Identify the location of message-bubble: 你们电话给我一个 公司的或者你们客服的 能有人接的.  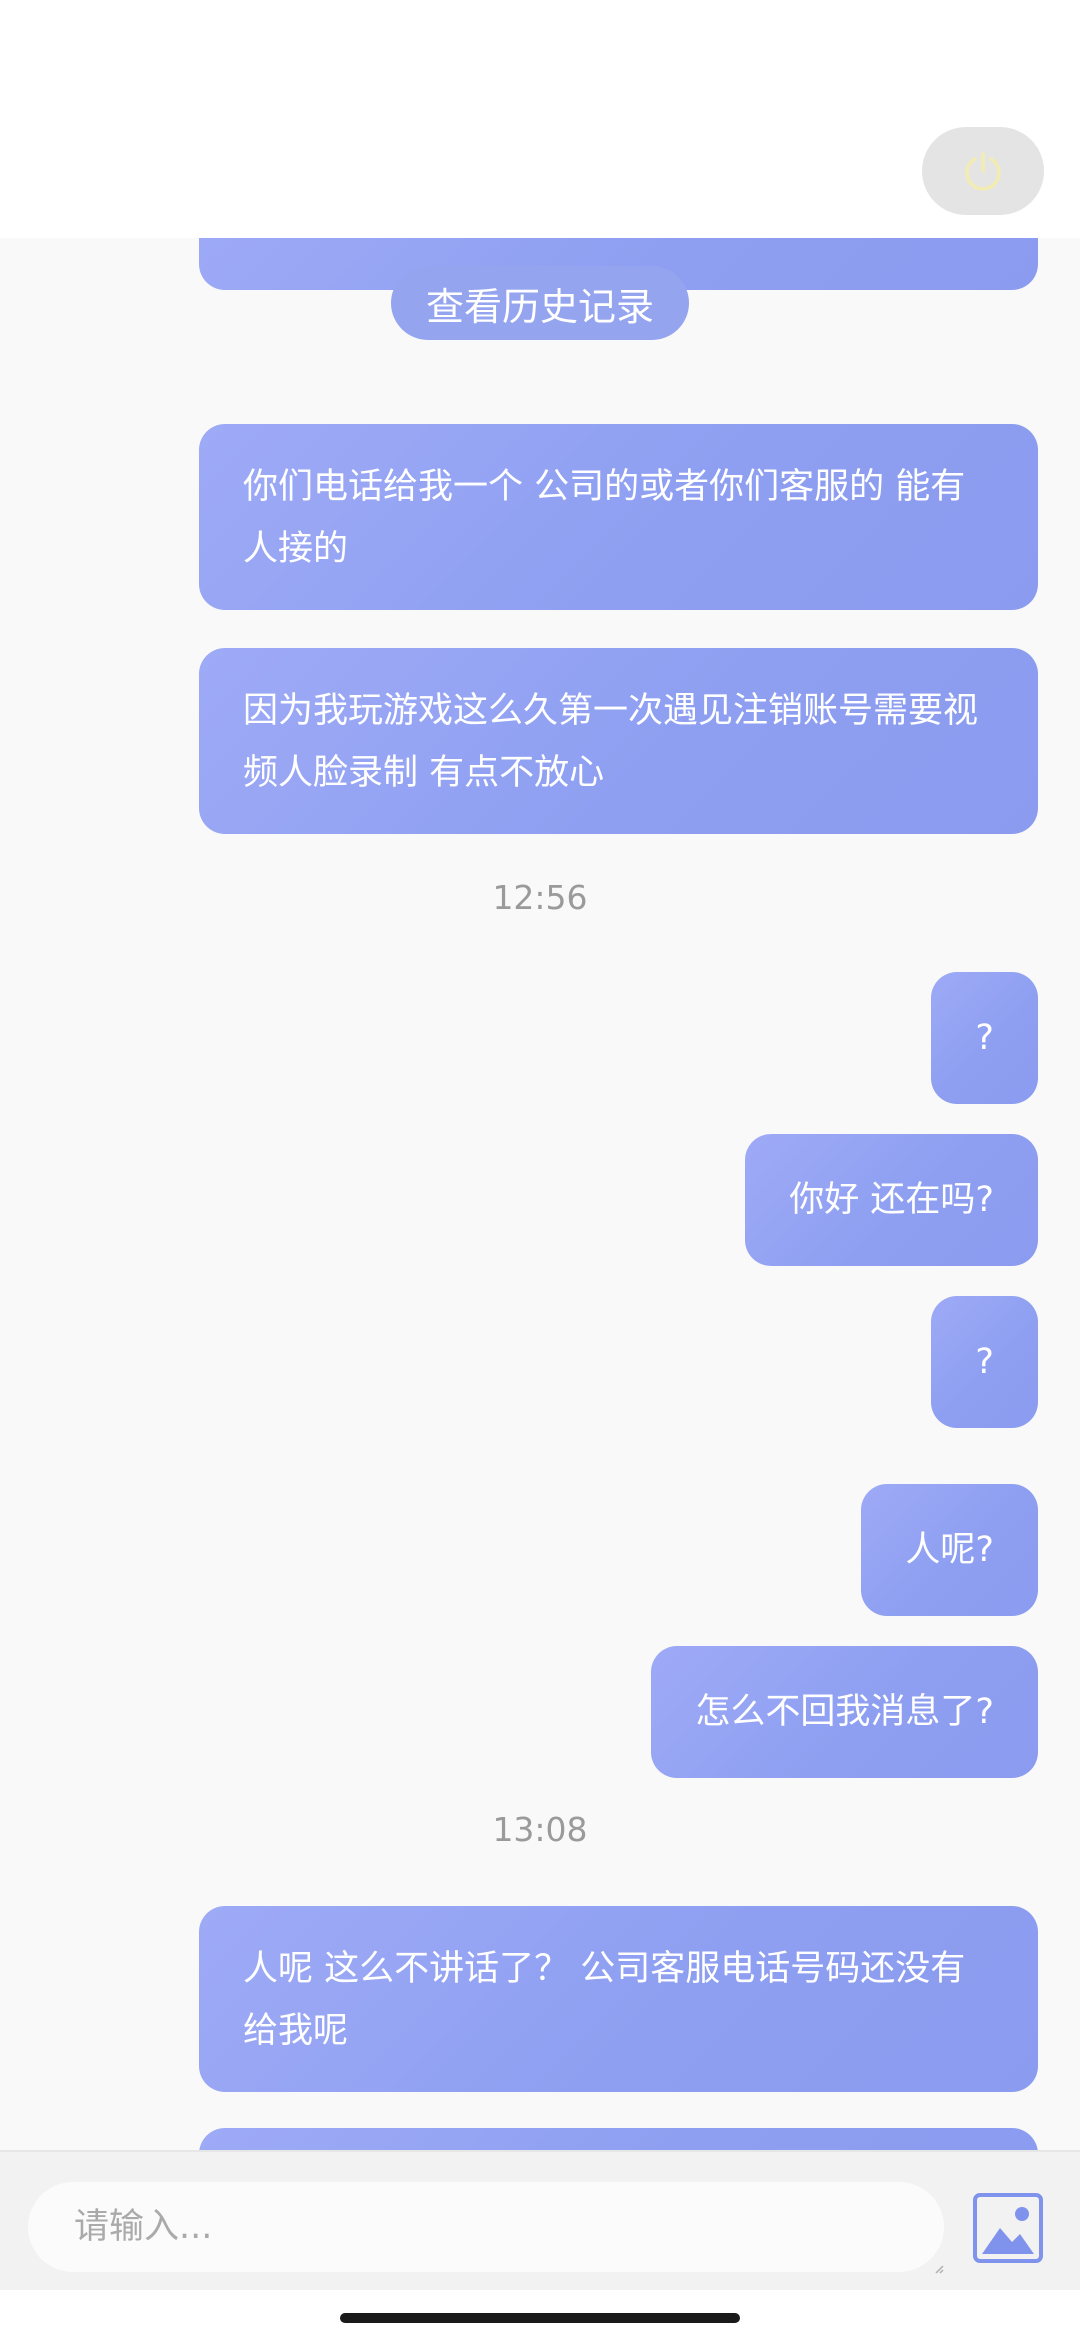
(618, 517).